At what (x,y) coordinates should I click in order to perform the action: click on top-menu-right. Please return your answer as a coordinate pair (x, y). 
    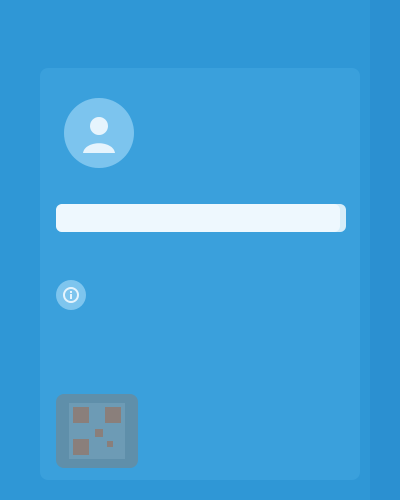
    Looking at the image, I should click on (299, 34).